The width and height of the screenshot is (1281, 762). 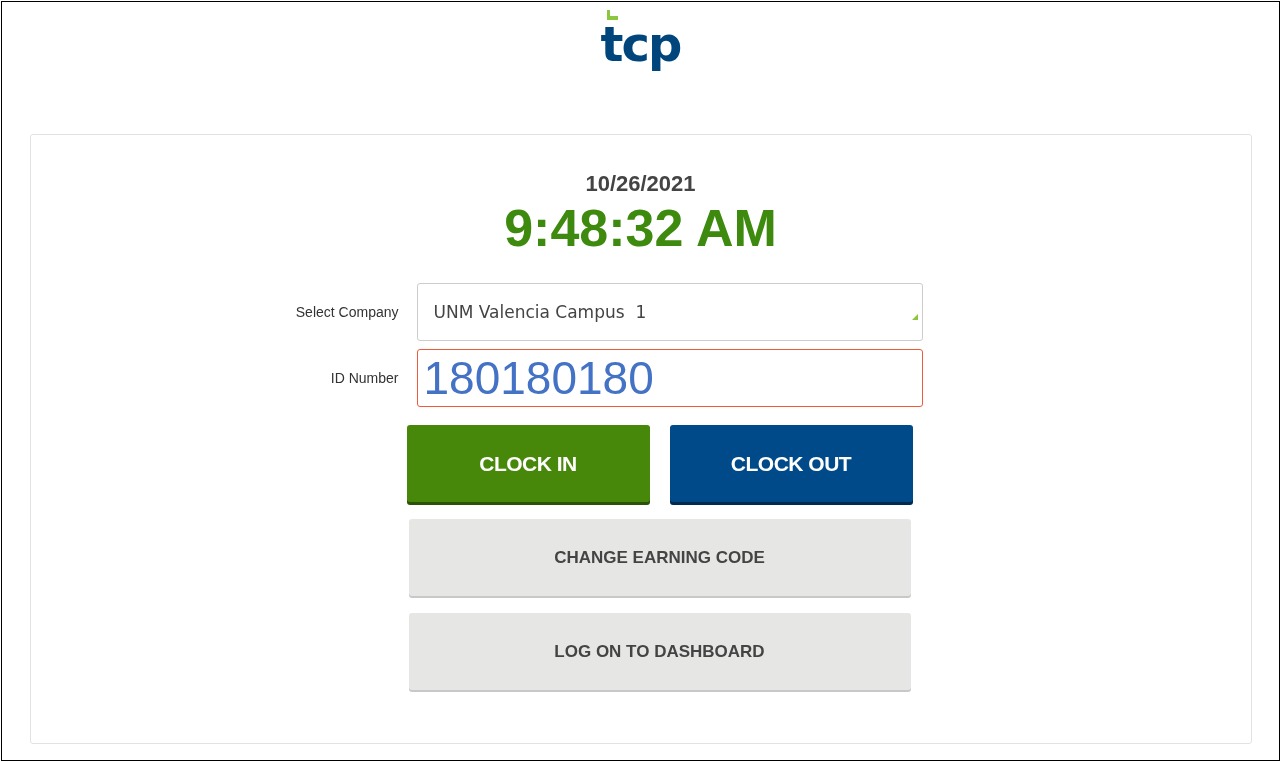 I want to click on clock-button: CLOCK OUT, so click(x=791, y=463).